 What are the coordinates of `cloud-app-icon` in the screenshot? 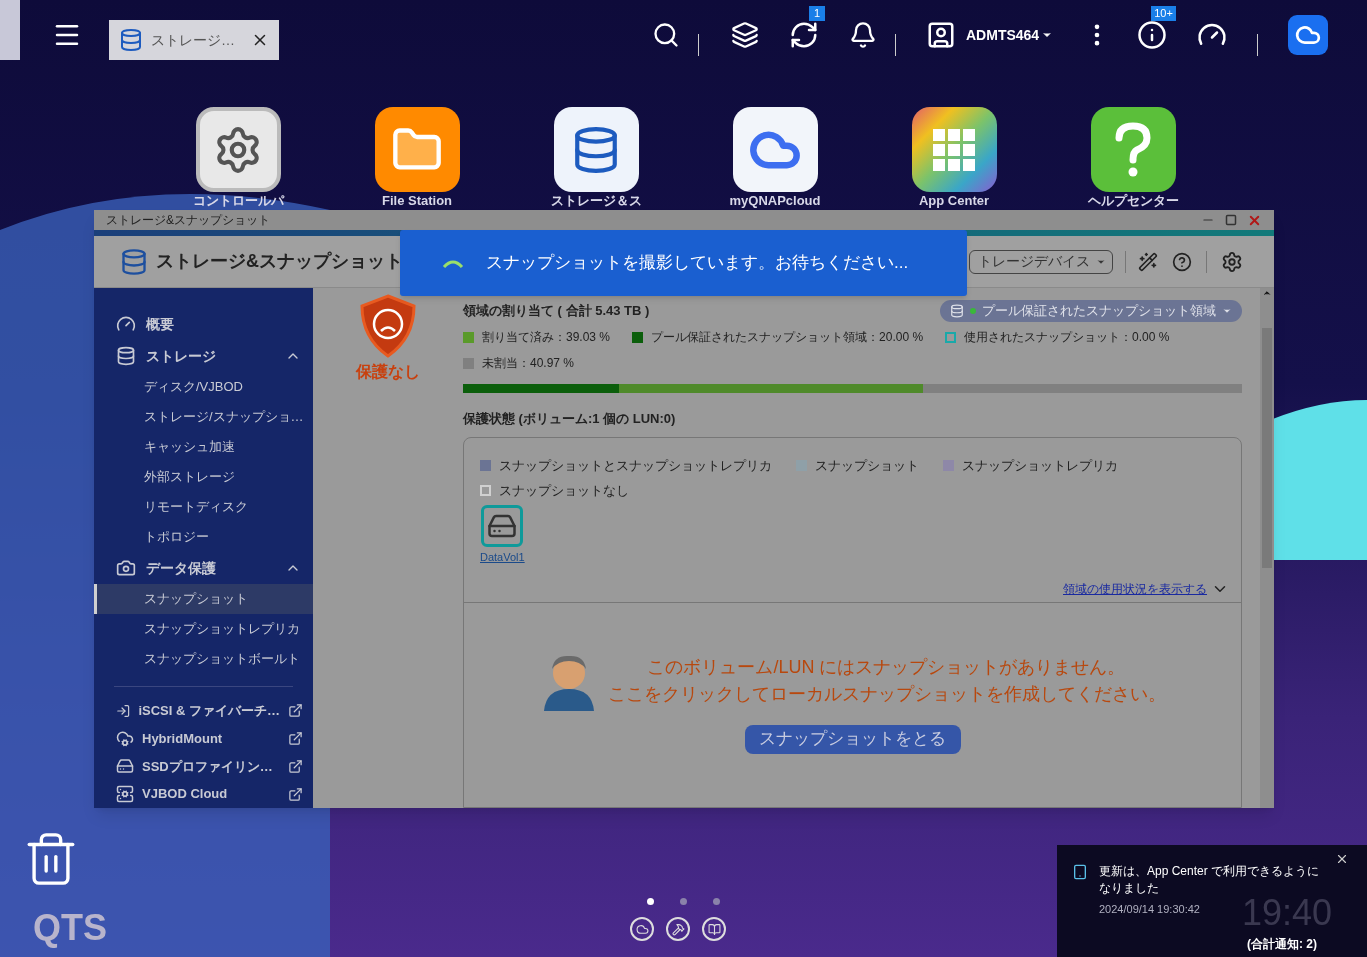 It's located at (775, 149).